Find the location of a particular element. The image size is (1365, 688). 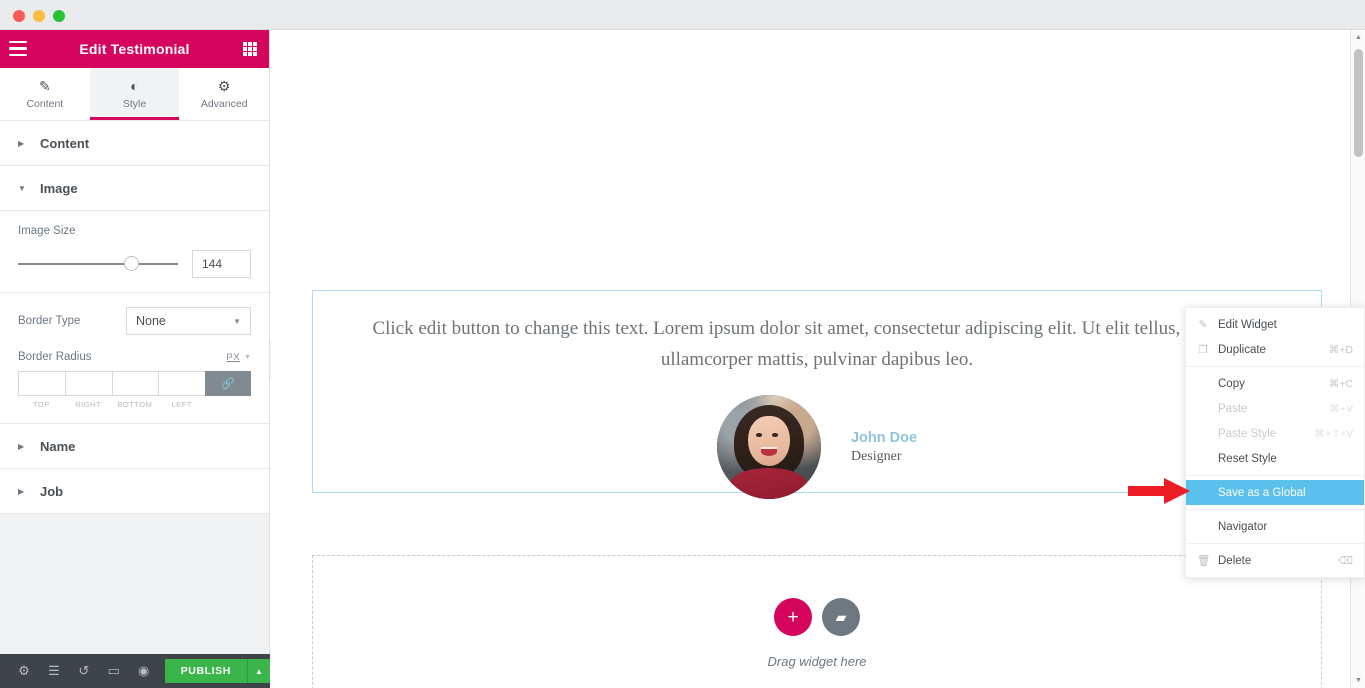

menu-item-label: Navigator is located at coordinates (1243, 526).